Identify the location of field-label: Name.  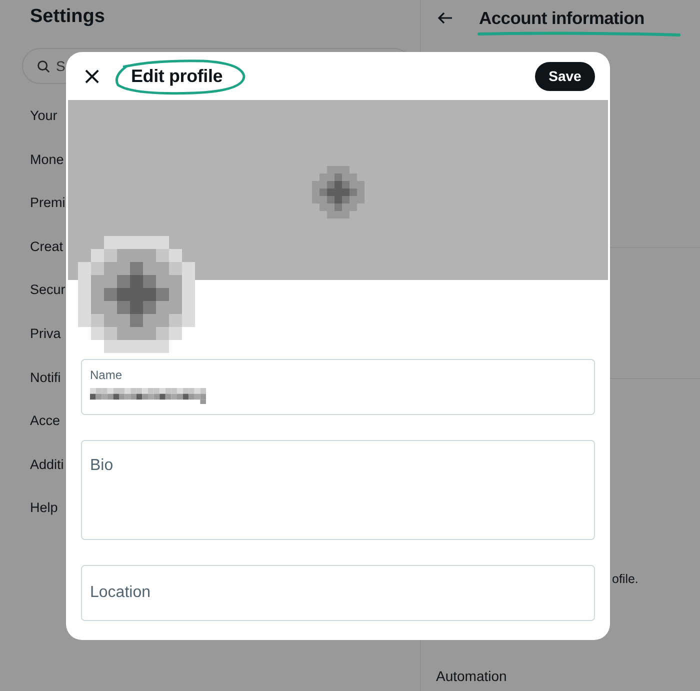
(107, 375).